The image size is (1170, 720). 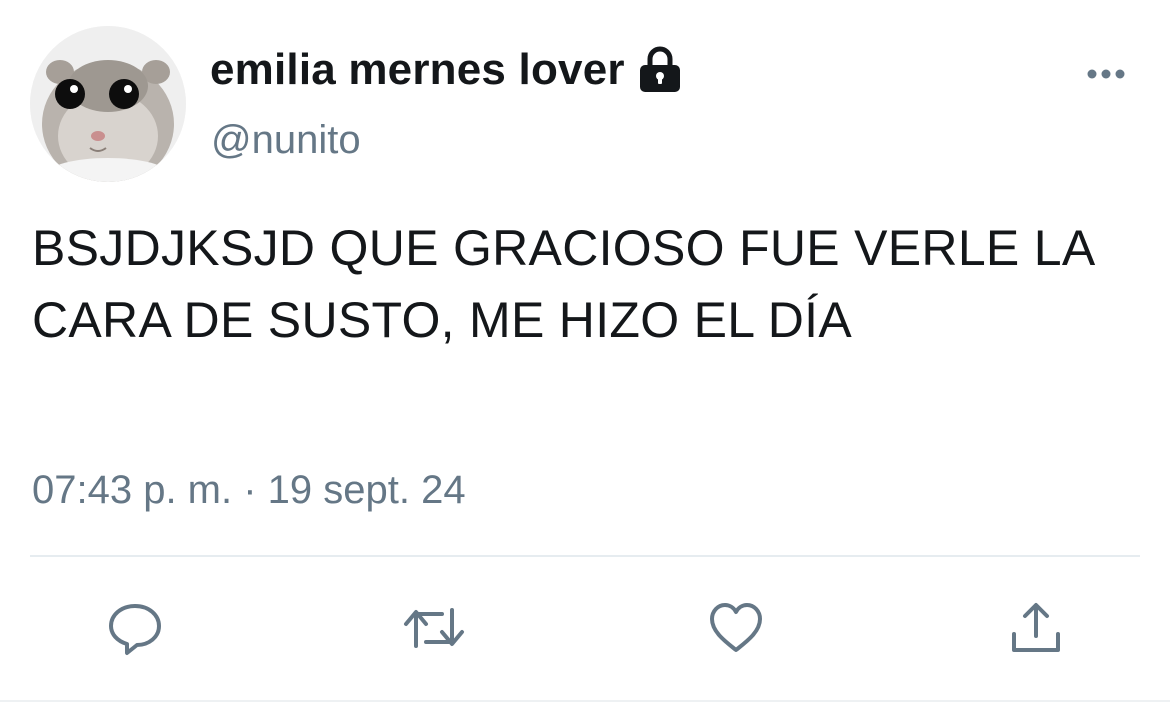 What do you see at coordinates (286, 140) in the screenshot?
I see `user-handle: @nunito` at bounding box center [286, 140].